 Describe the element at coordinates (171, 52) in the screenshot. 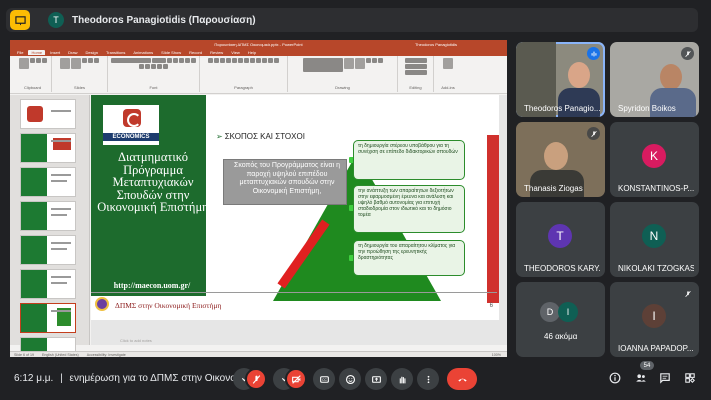

I see `tab-slide-show: Slide Show` at that location.